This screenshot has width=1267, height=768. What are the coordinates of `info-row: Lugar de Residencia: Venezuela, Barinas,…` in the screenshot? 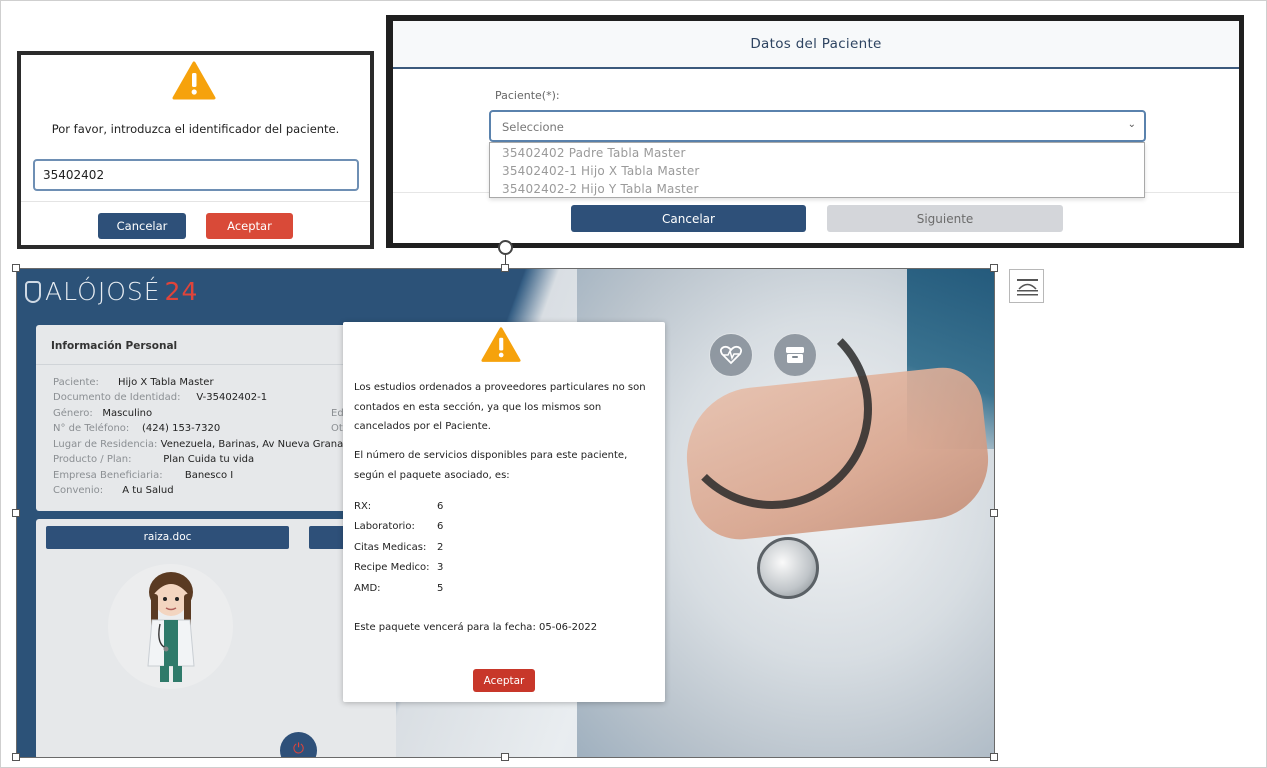 It's located at (198, 444).